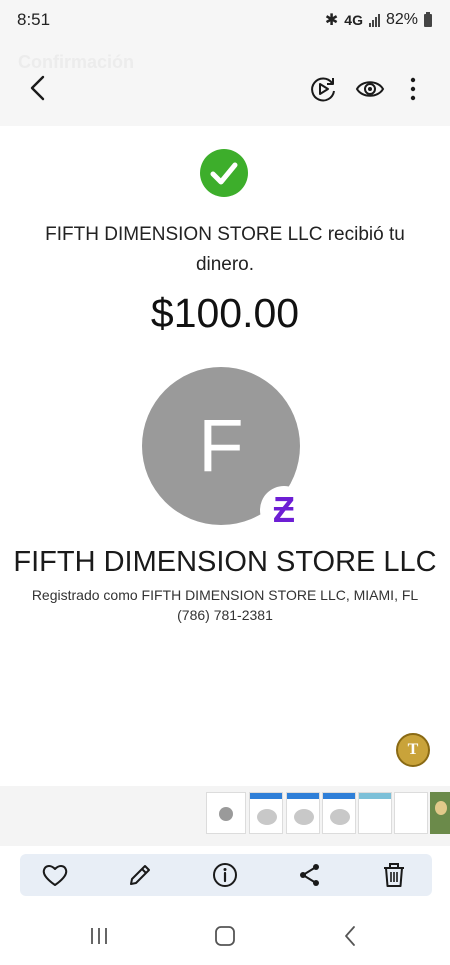 The image size is (450, 965). I want to click on home-icon, so click(225, 936).